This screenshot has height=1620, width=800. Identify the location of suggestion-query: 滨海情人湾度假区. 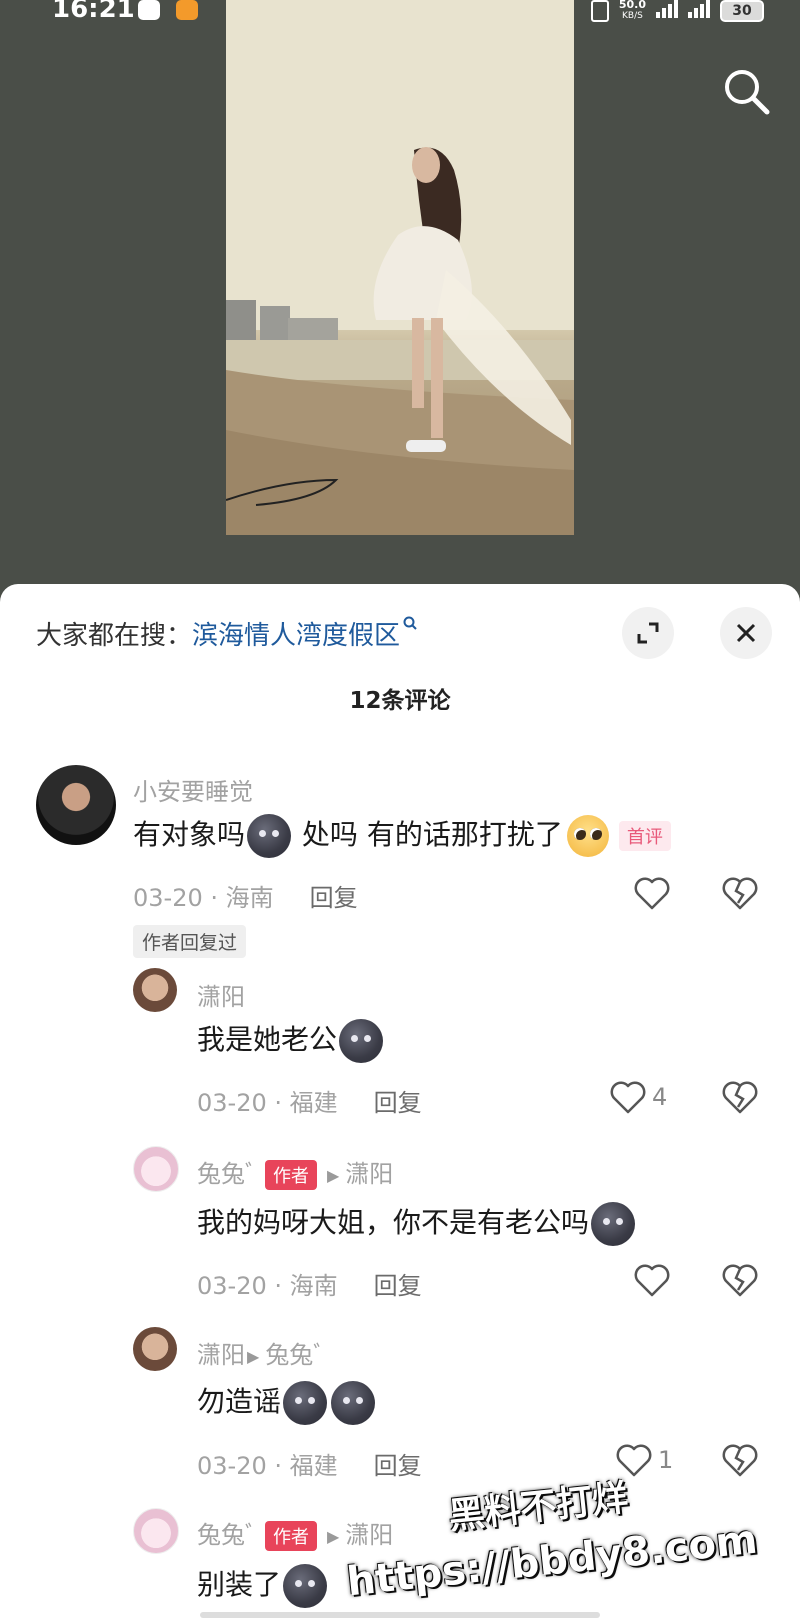
(296, 636).